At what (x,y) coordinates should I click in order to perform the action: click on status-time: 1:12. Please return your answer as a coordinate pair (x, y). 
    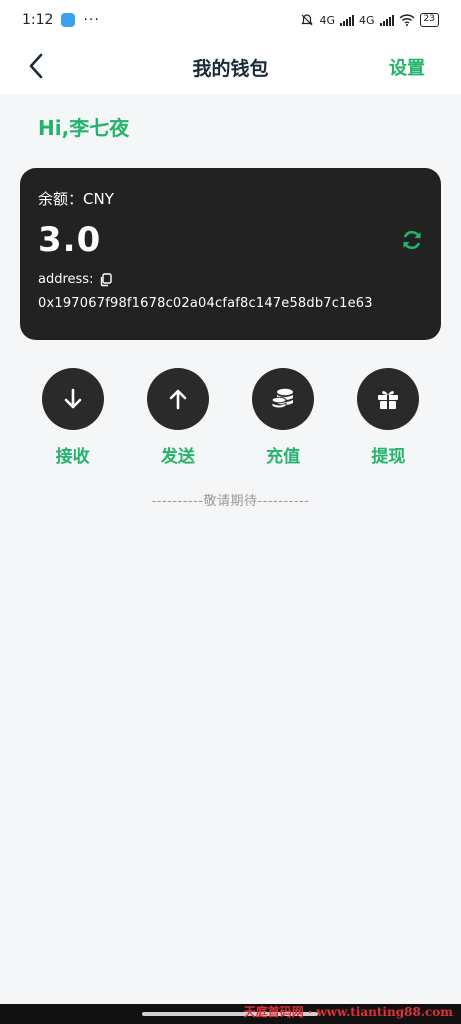
    Looking at the image, I should click on (38, 20).